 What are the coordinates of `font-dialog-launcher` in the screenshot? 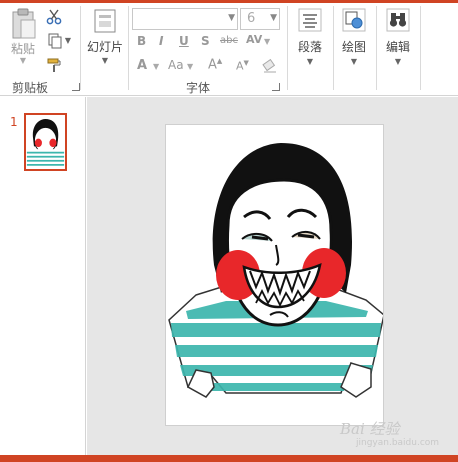 It's located at (276, 87).